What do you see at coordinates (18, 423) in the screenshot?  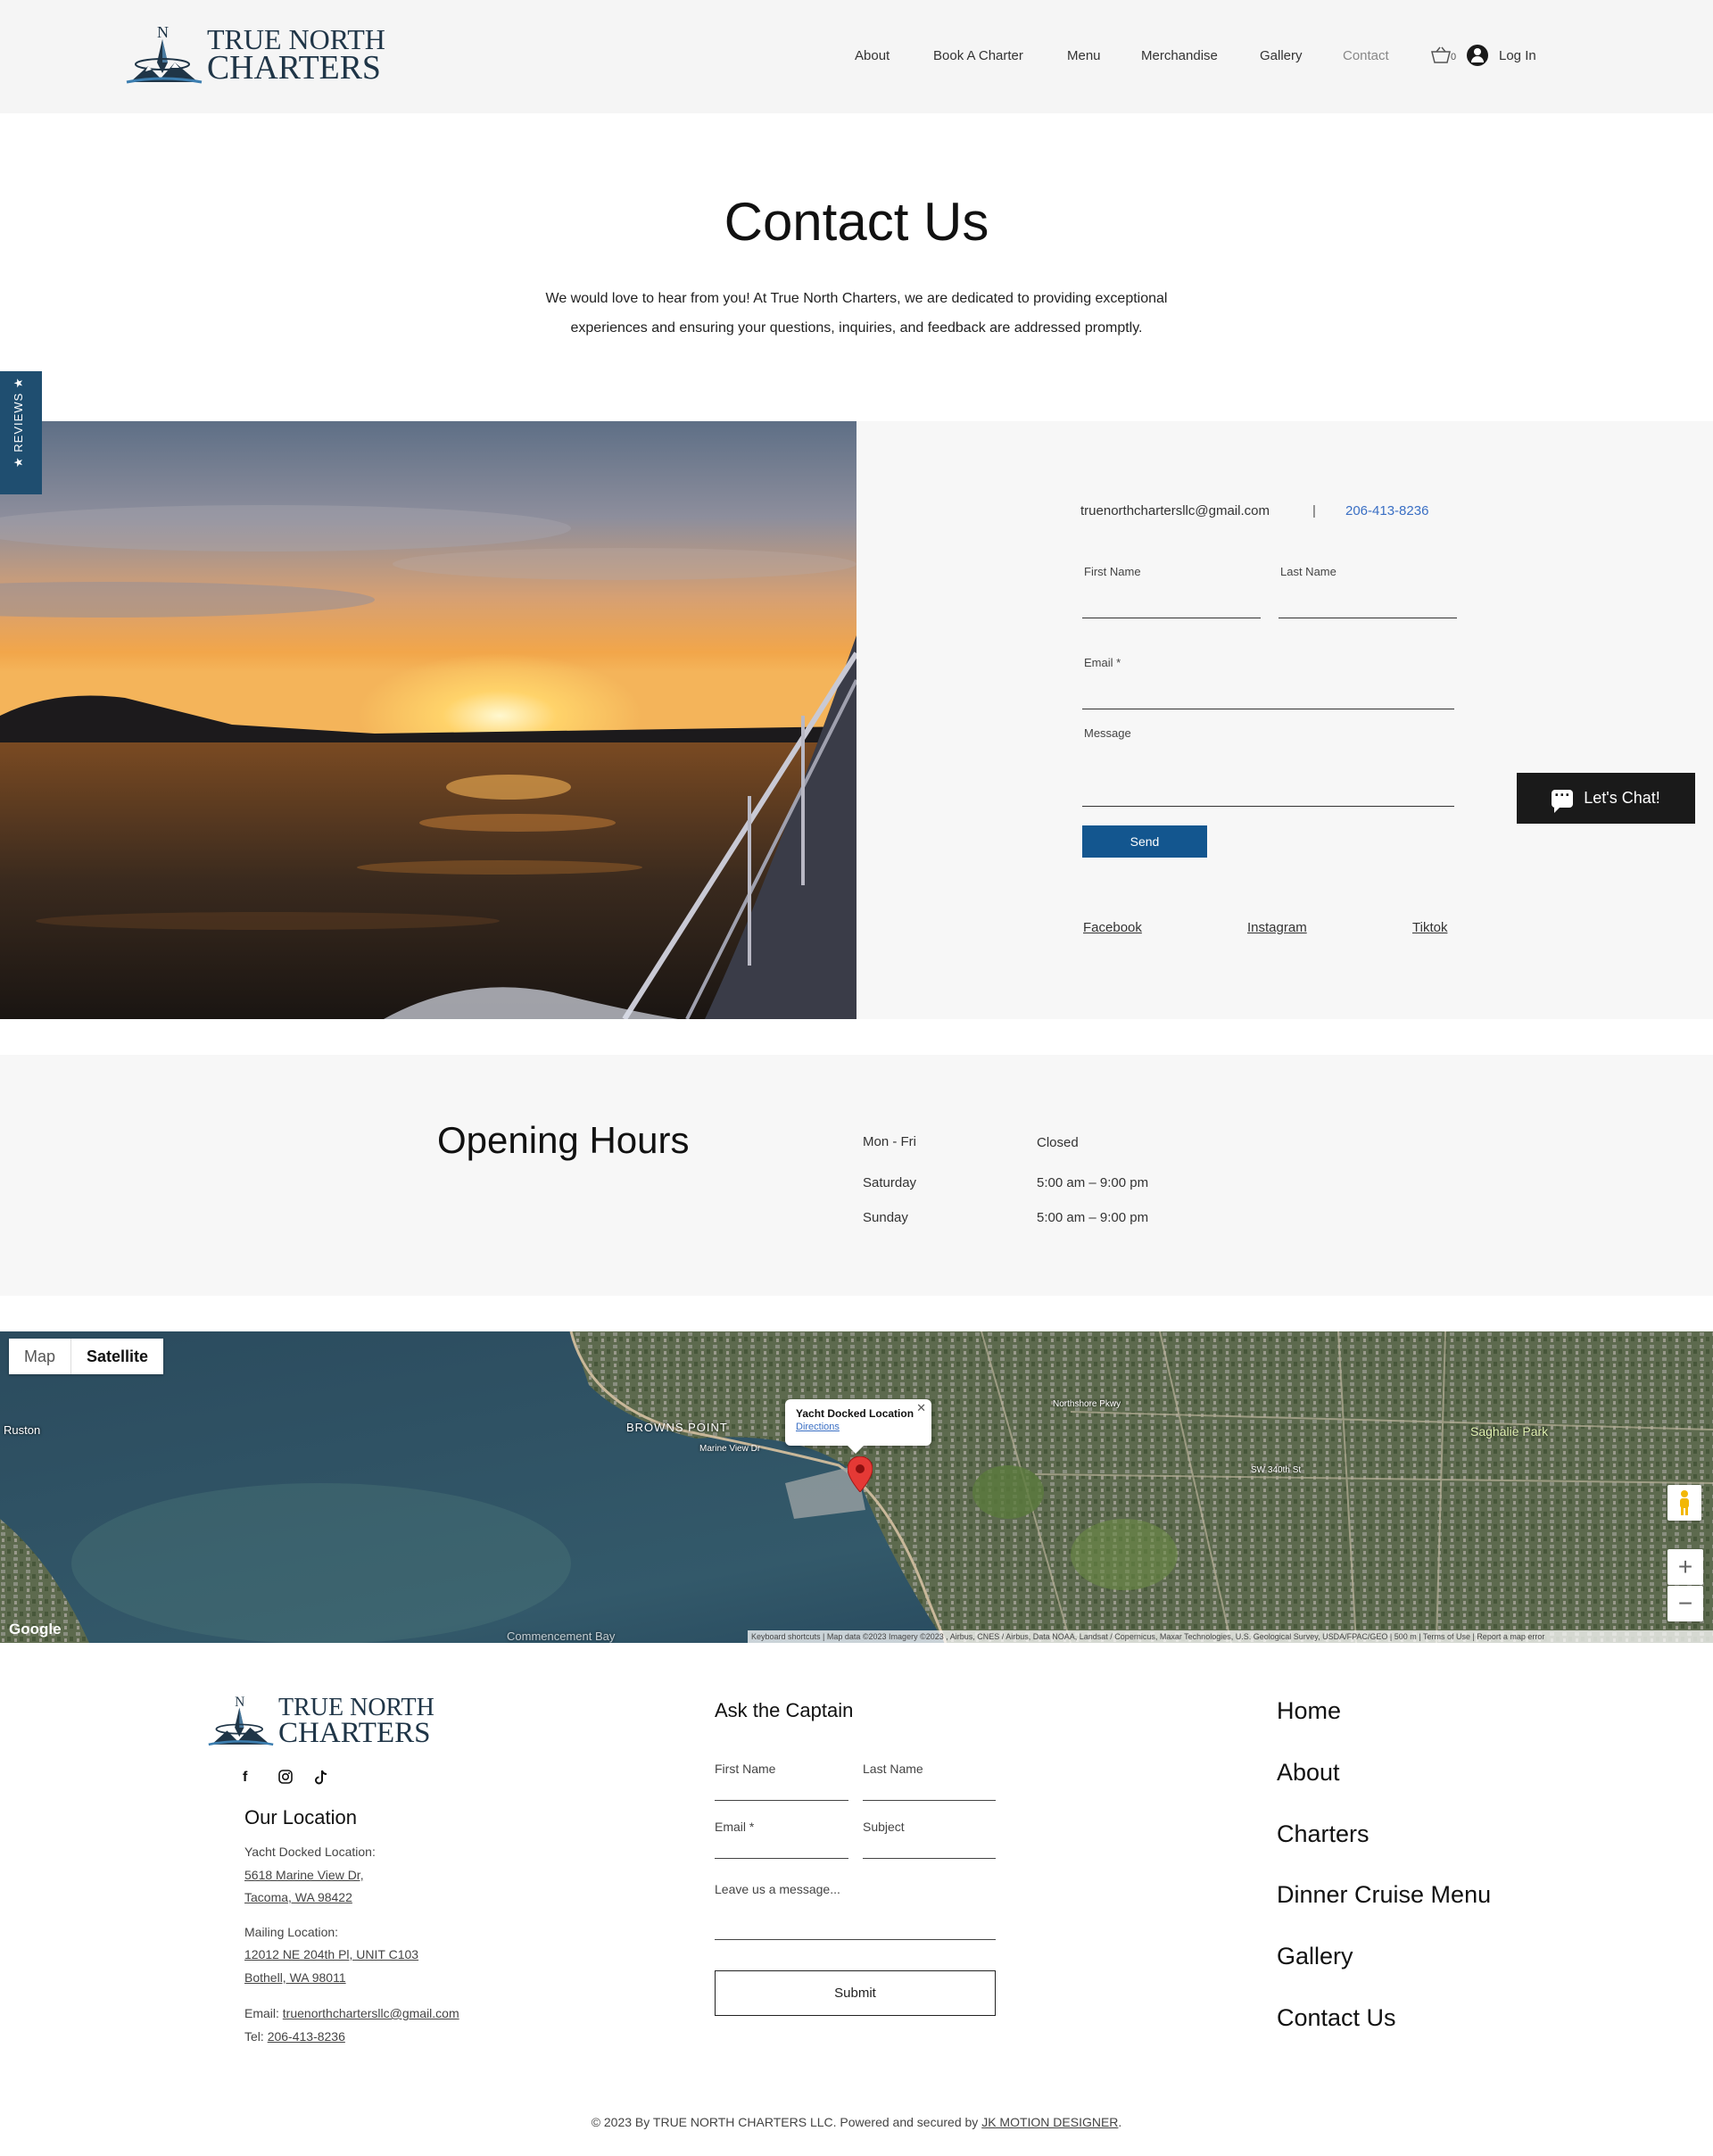 I see `reviews-tab-label: ★ REVIEWS ★` at bounding box center [18, 423].